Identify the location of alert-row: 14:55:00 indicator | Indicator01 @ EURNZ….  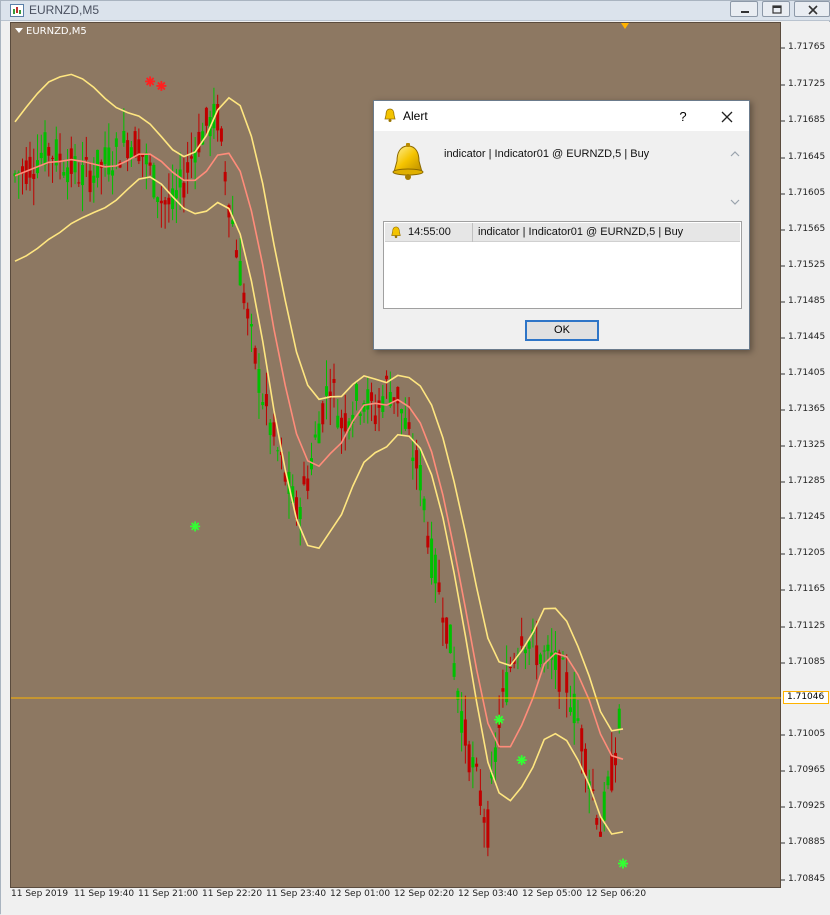
(562, 232).